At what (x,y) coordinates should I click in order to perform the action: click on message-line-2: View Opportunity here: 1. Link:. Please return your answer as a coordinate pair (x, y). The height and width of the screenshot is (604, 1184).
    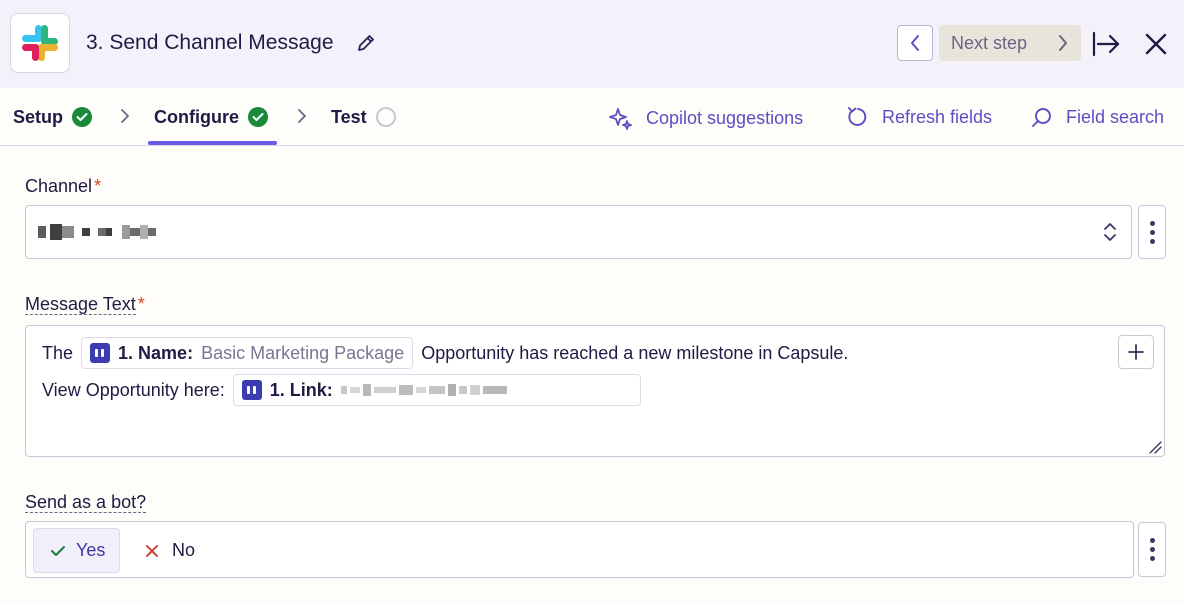
    Looking at the image, I should click on (345, 390).